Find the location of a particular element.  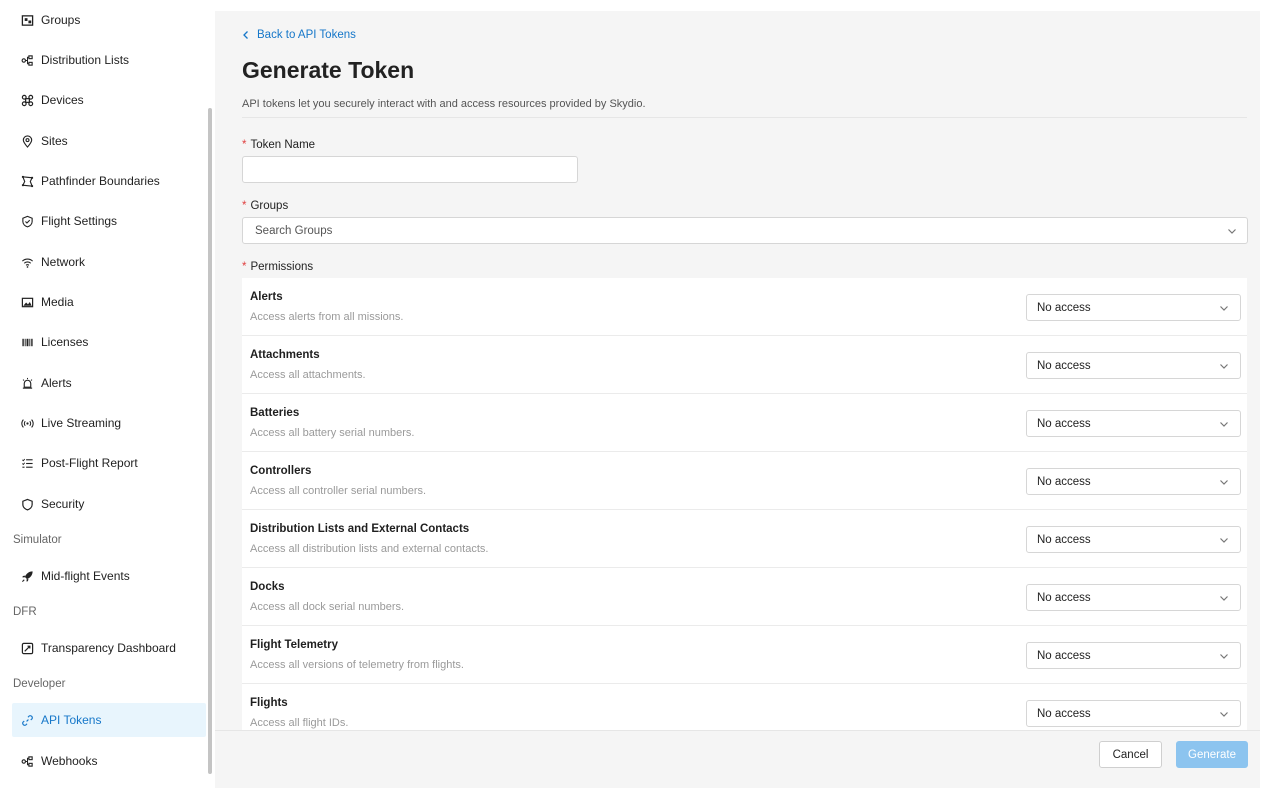

sidebar-item-webhooks: Webhooks is located at coordinates (109, 761).